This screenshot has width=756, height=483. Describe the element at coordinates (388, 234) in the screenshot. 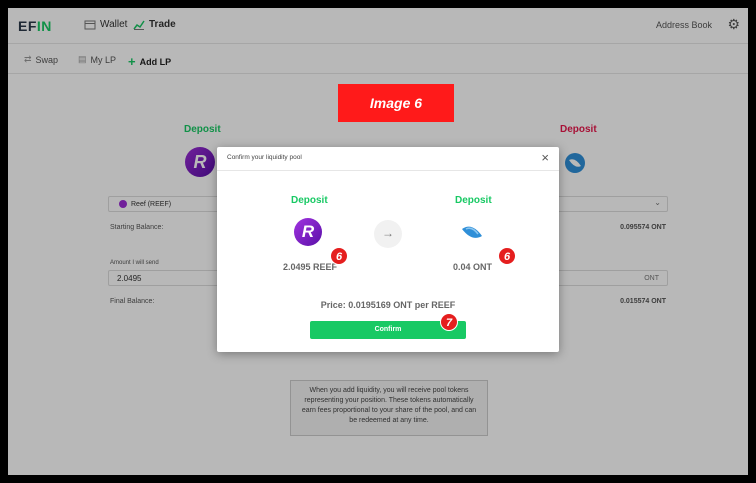

I see `arrow-right-icon: →` at that location.